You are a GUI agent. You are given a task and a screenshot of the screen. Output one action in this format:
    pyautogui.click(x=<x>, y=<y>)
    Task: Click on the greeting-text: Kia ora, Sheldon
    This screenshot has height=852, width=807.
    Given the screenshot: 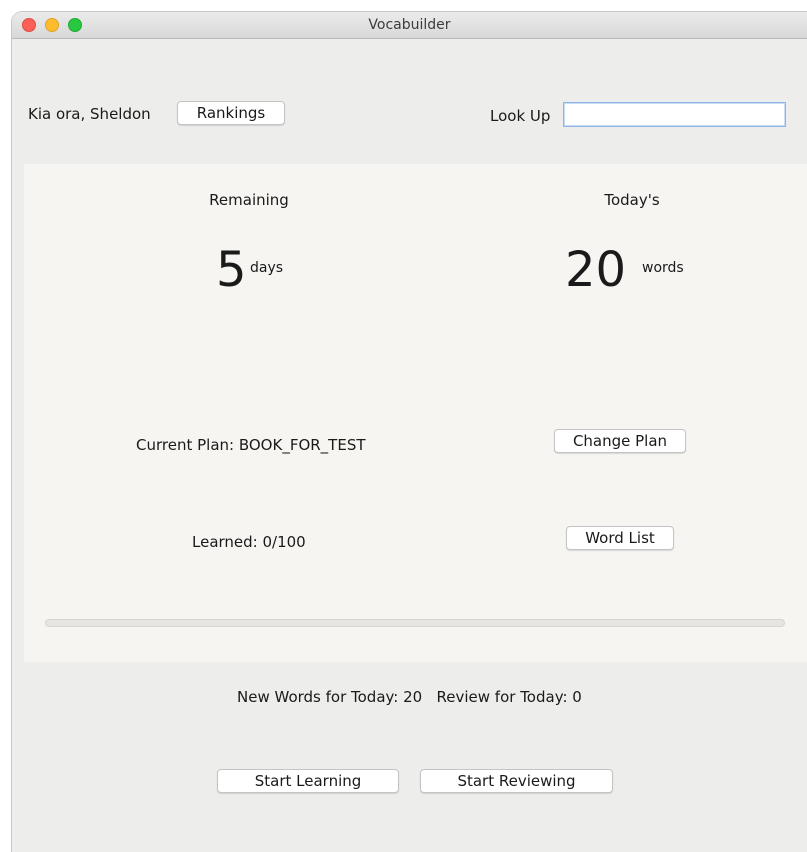 What is the action you would take?
    pyautogui.click(x=89, y=114)
    